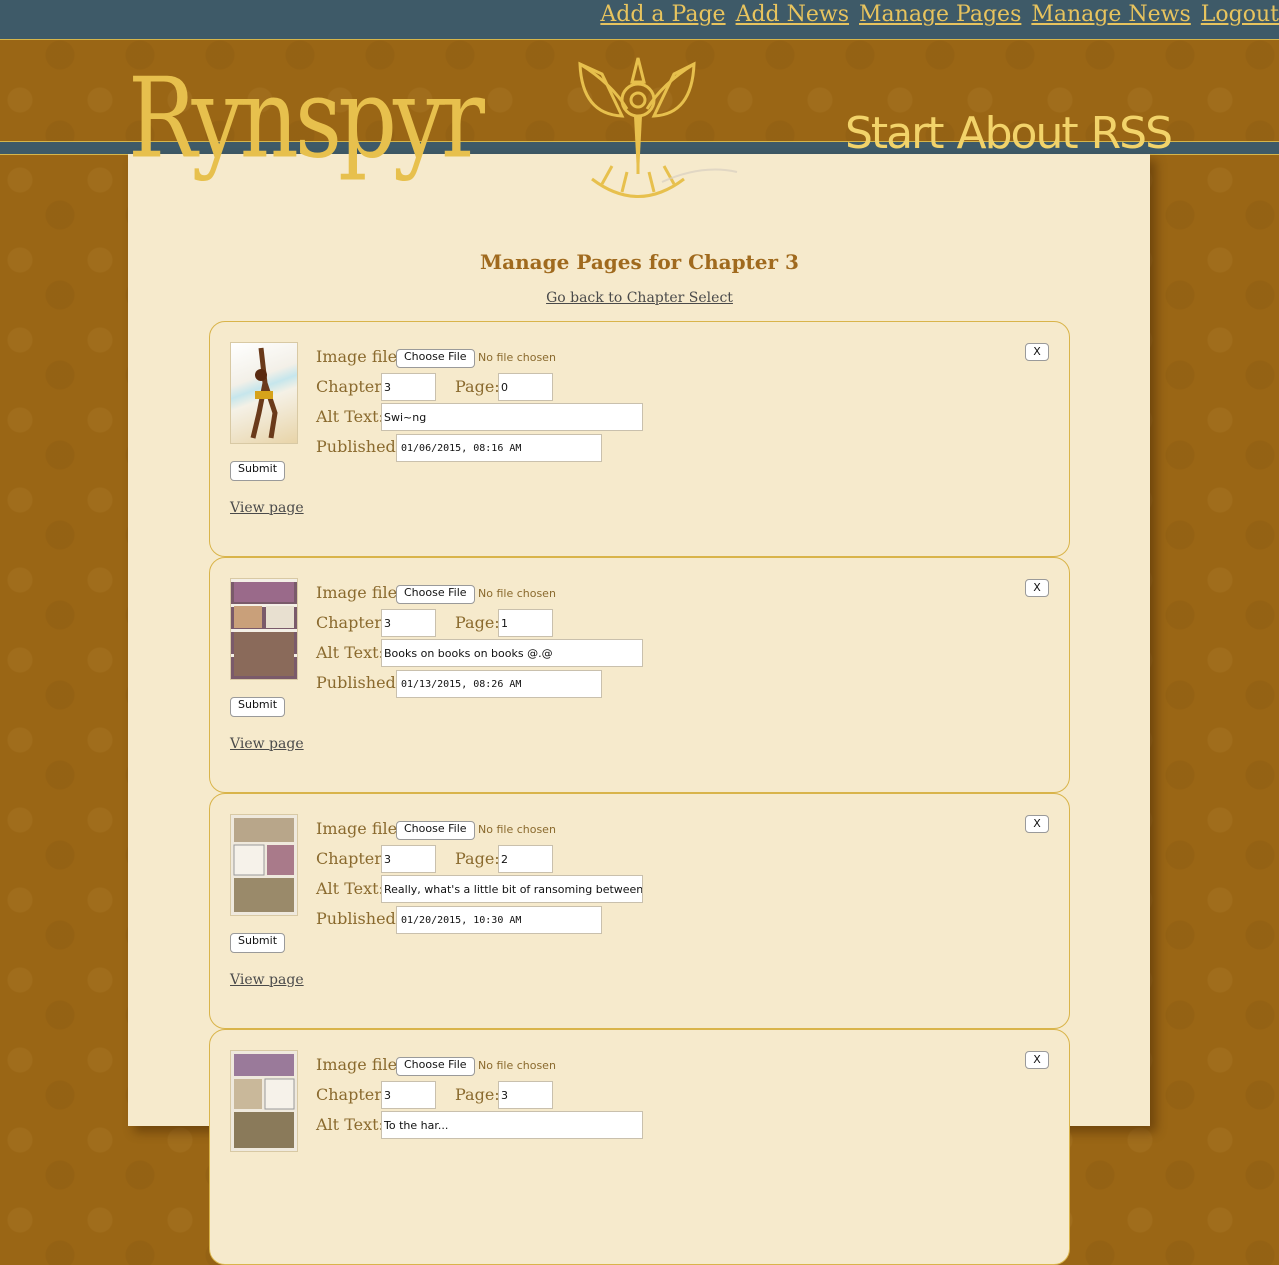 Image resolution: width=1279 pixels, height=1265 pixels. I want to click on nav-add-news: Add News, so click(792, 14).